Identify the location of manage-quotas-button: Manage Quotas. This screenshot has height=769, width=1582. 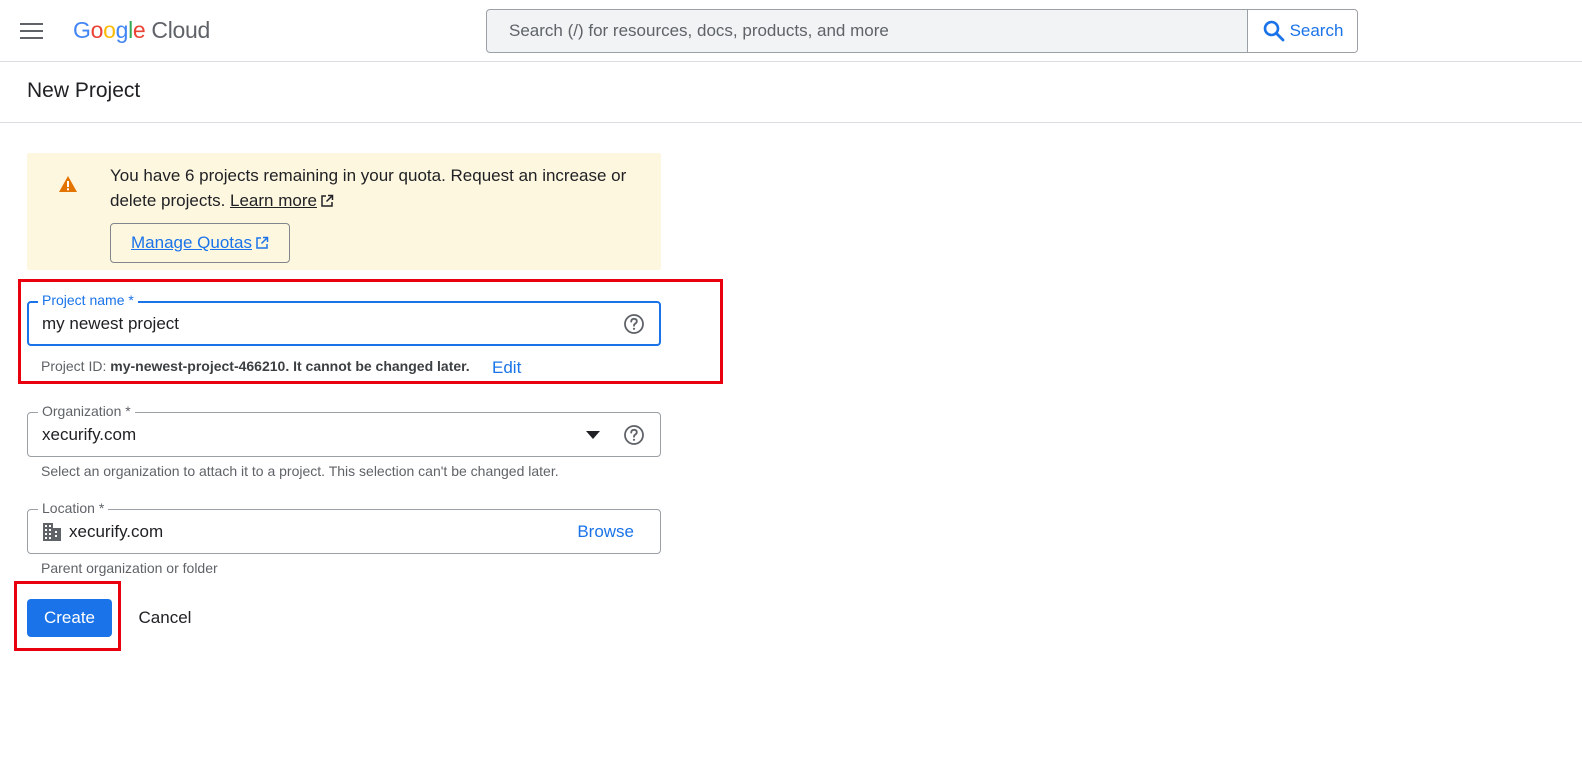
(200, 243).